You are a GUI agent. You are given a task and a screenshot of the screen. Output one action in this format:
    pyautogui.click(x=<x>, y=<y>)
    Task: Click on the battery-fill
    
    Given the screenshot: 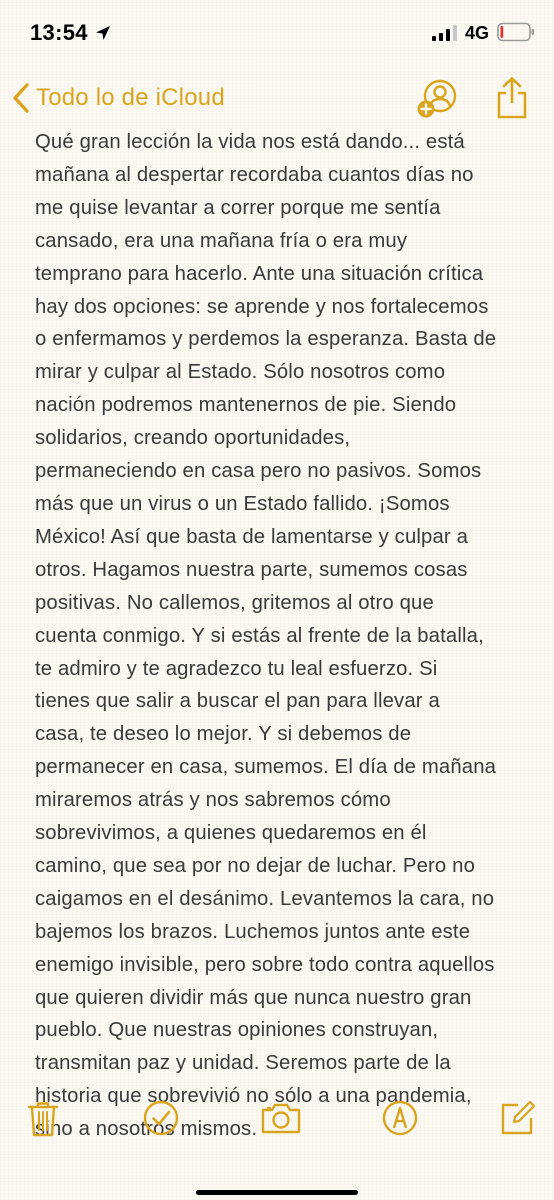 What is the action you would take?
    pyautogui.click(x=502, y=32)
    